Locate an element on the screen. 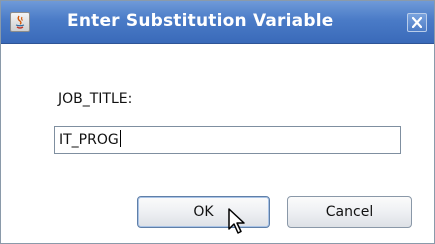  cancel-button-label: Cancel is located at coordinates (349, 212).